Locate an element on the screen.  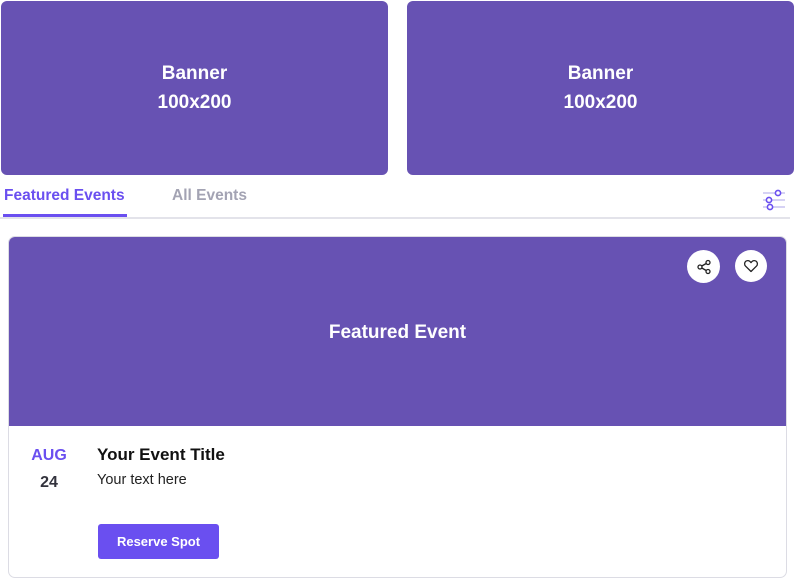
heart-icon is located at coordinates (751, 266).